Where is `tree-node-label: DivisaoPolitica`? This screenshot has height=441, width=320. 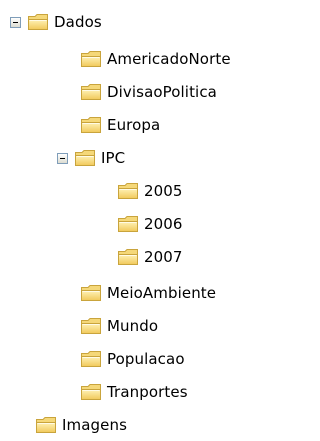
tree-node-label: DivisaoPolitica is located at coordinates (162, 92).